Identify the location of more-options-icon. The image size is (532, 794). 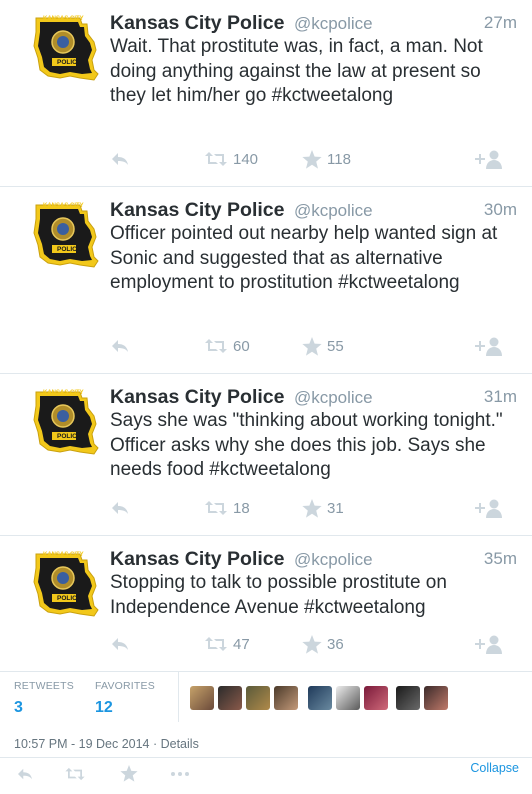
(180, 774).